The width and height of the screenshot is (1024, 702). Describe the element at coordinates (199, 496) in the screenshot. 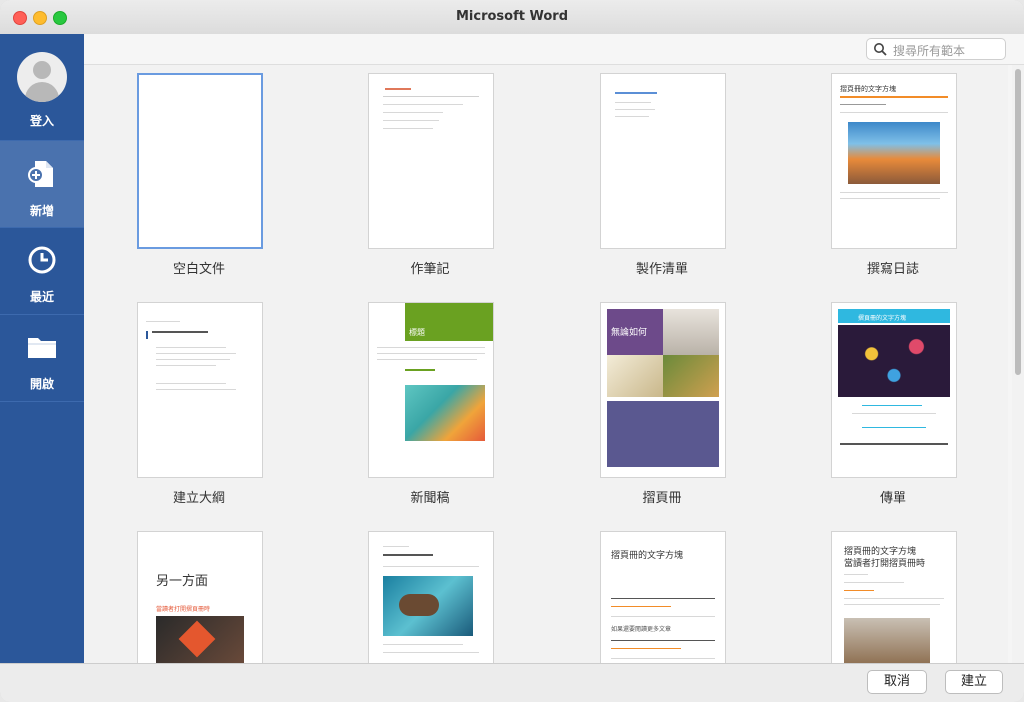

I see `template-label: 建立大綱` at that location.